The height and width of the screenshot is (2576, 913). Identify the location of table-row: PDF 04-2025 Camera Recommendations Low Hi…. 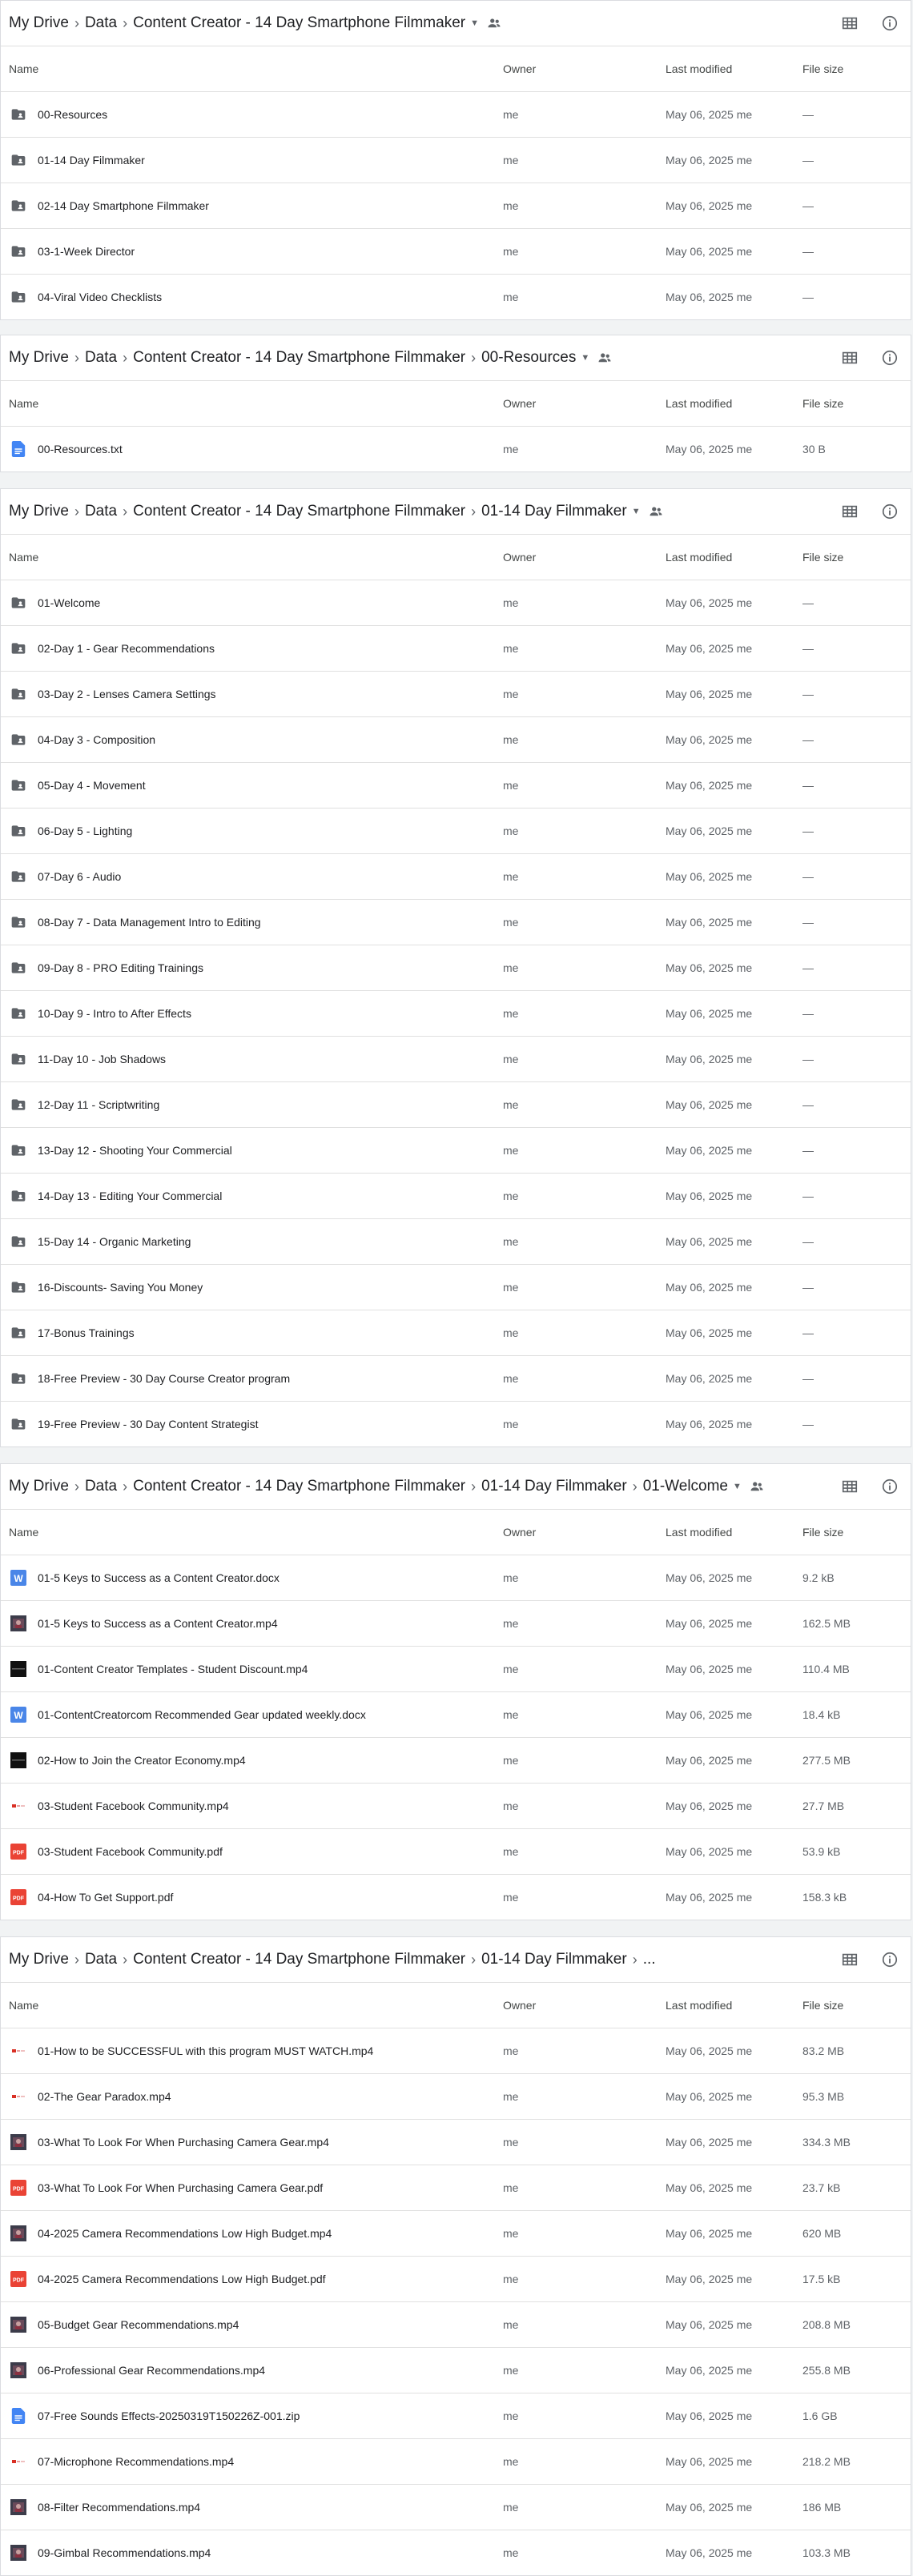
(456, 2278).